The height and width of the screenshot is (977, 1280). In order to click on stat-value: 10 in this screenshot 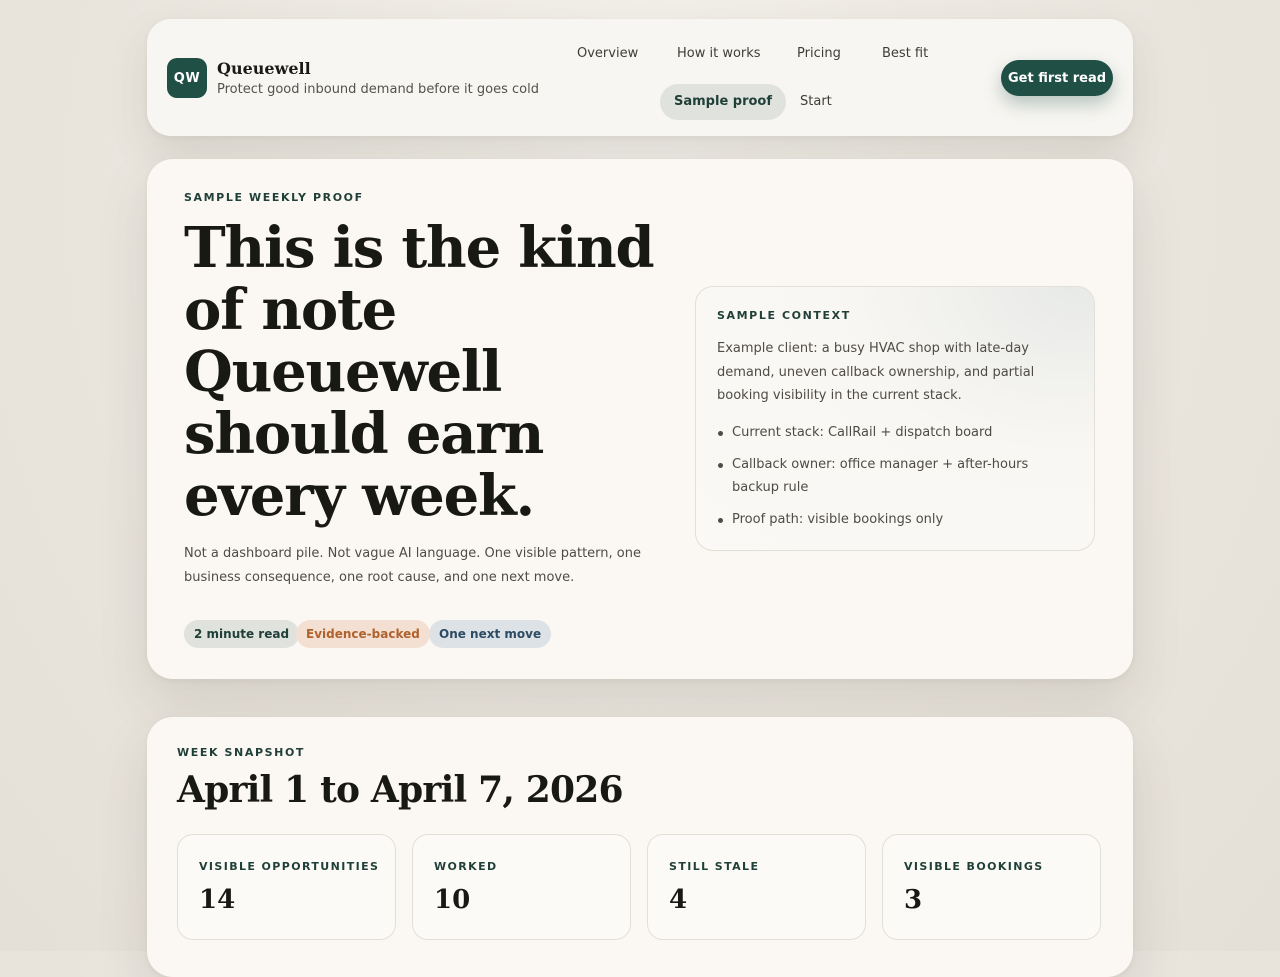, I will do `click(452, 900)`.